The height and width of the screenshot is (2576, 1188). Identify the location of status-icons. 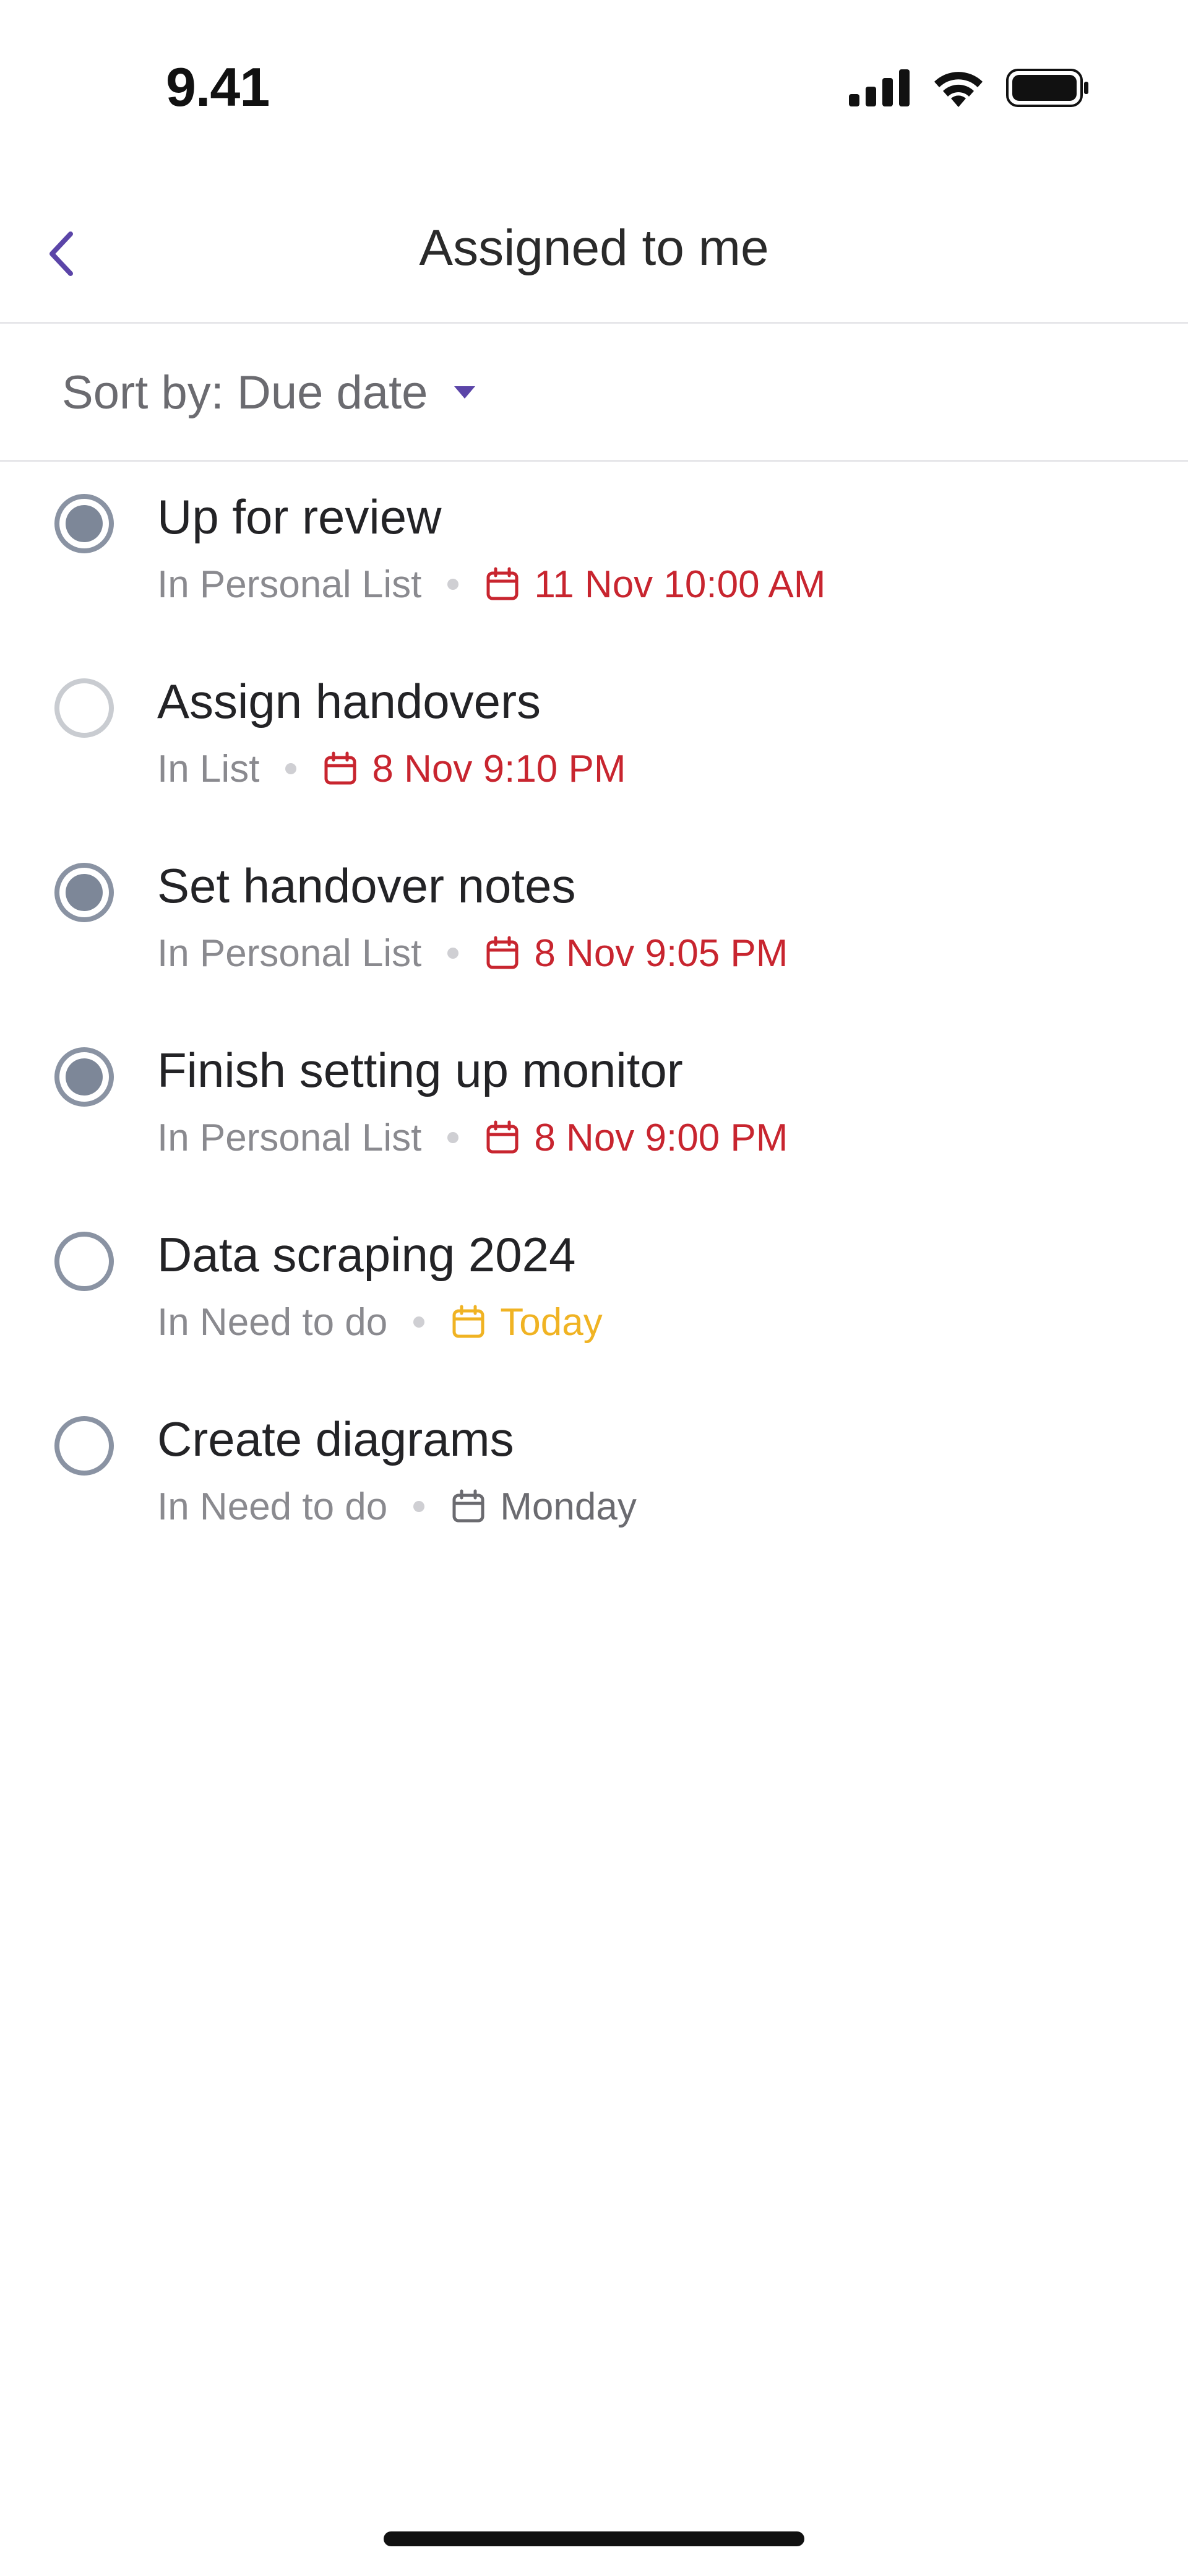
(969, 87).